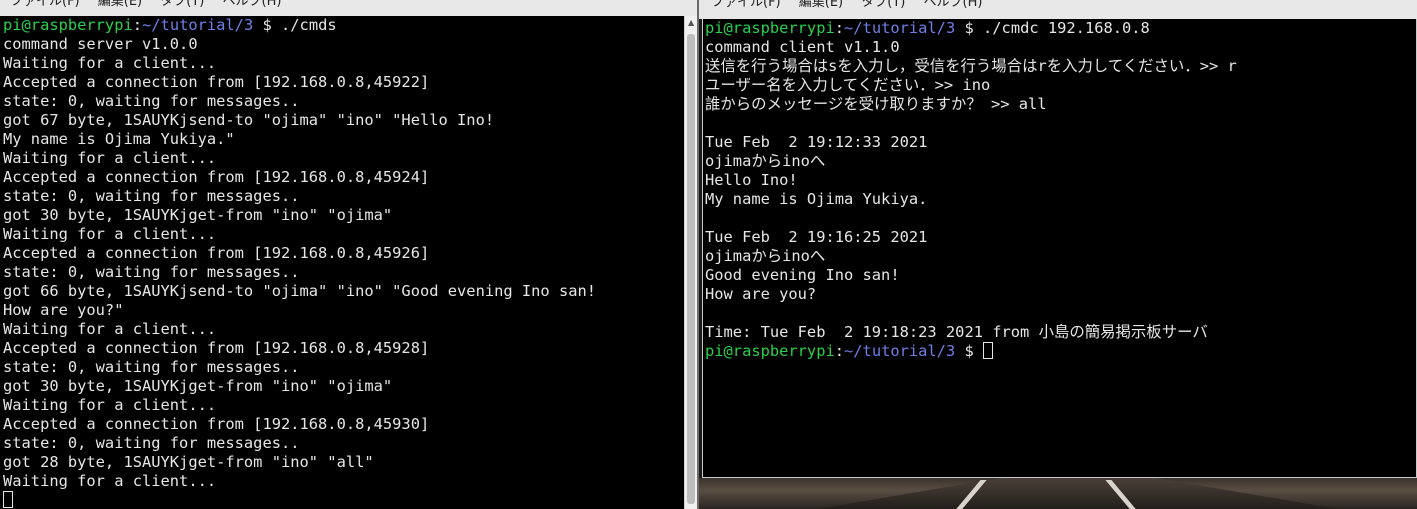  I want to click on terminal-line: 送信を行う場合はsを入力し，受信を行う場合はrを入力してください．>> r, so click(1060, 66).